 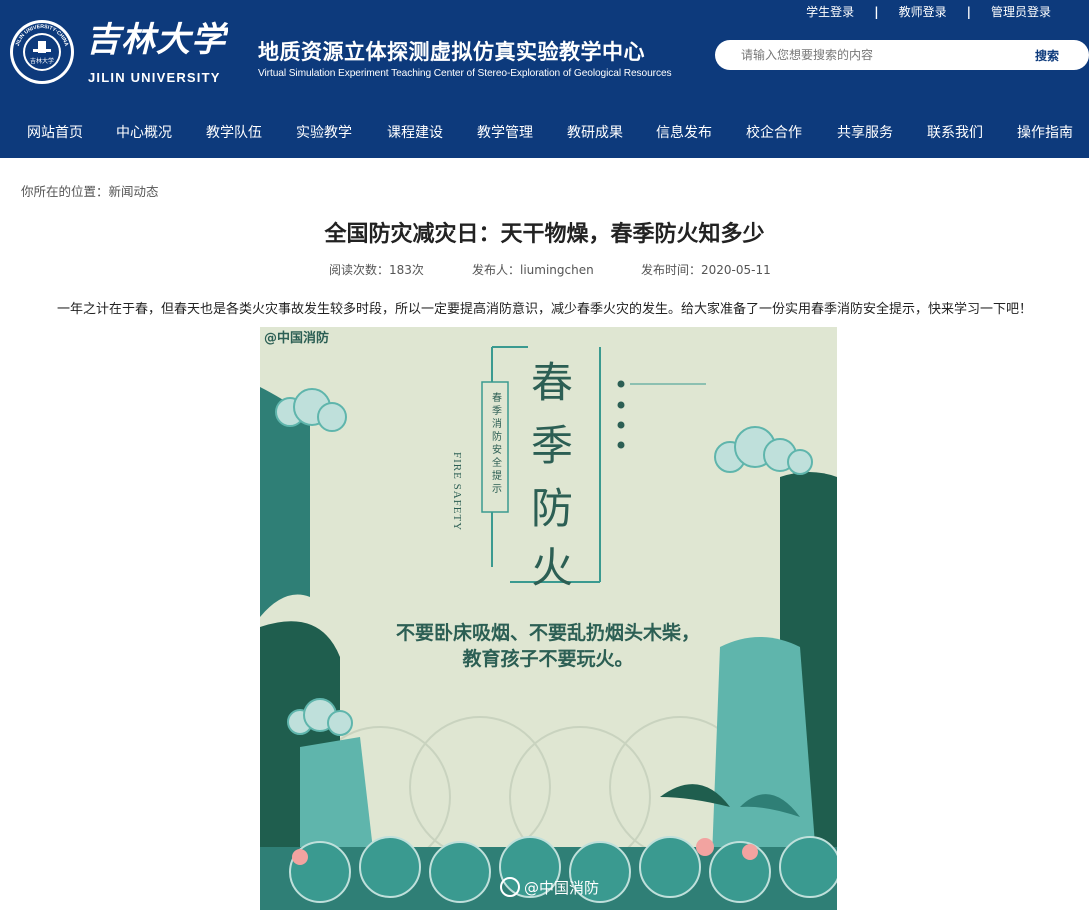 What do you see at coordinates (90, 191) in the screenshot?
I see `breadcrumb: 你所在的位置：新闻动态` at bounding box center [90, 191].